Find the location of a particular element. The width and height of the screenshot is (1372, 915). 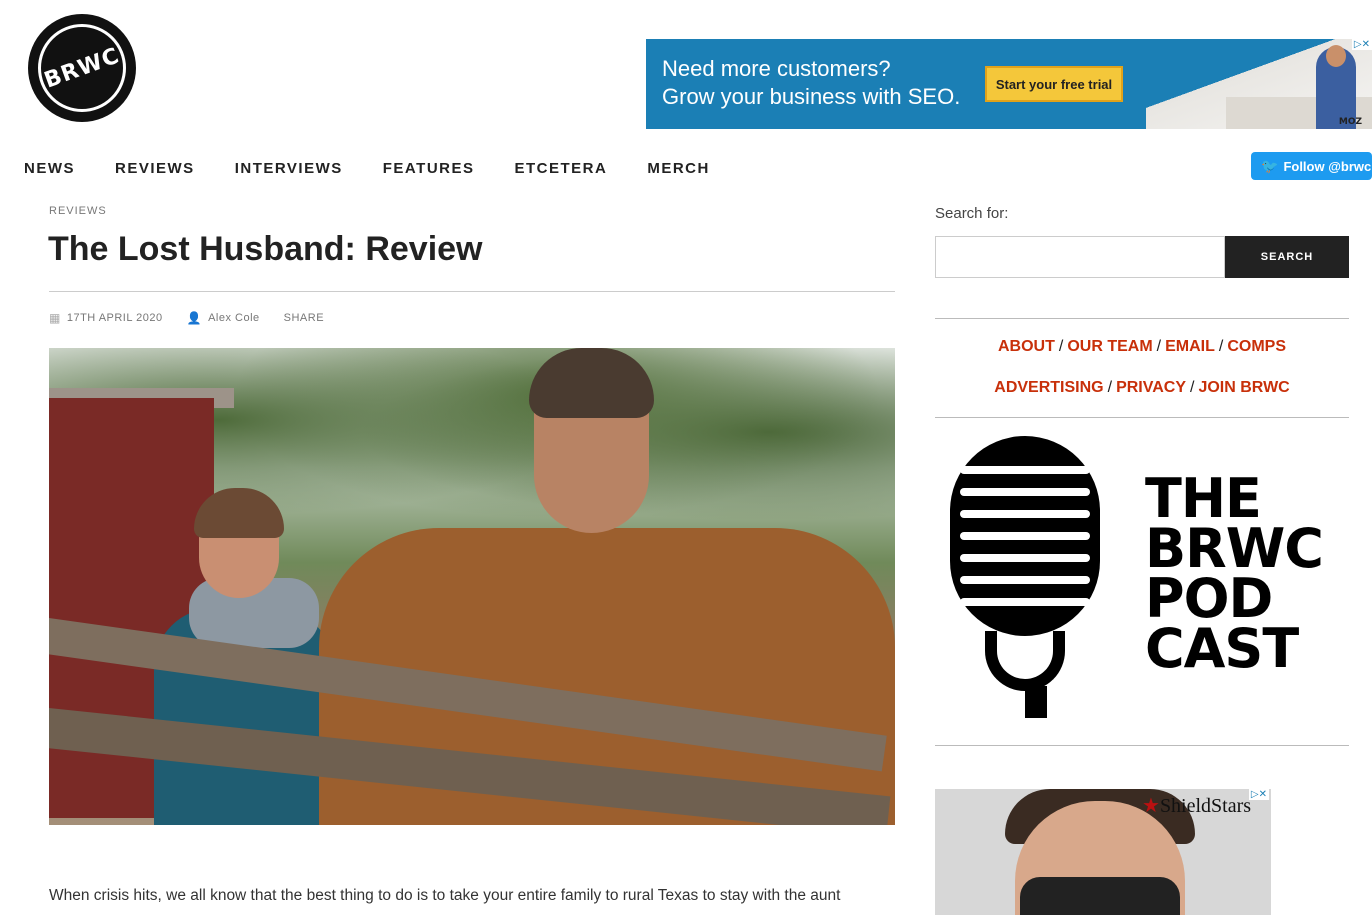

sidebar-ad: ★ShieldStars ▷✕ is located at coordinates (1103, 852).